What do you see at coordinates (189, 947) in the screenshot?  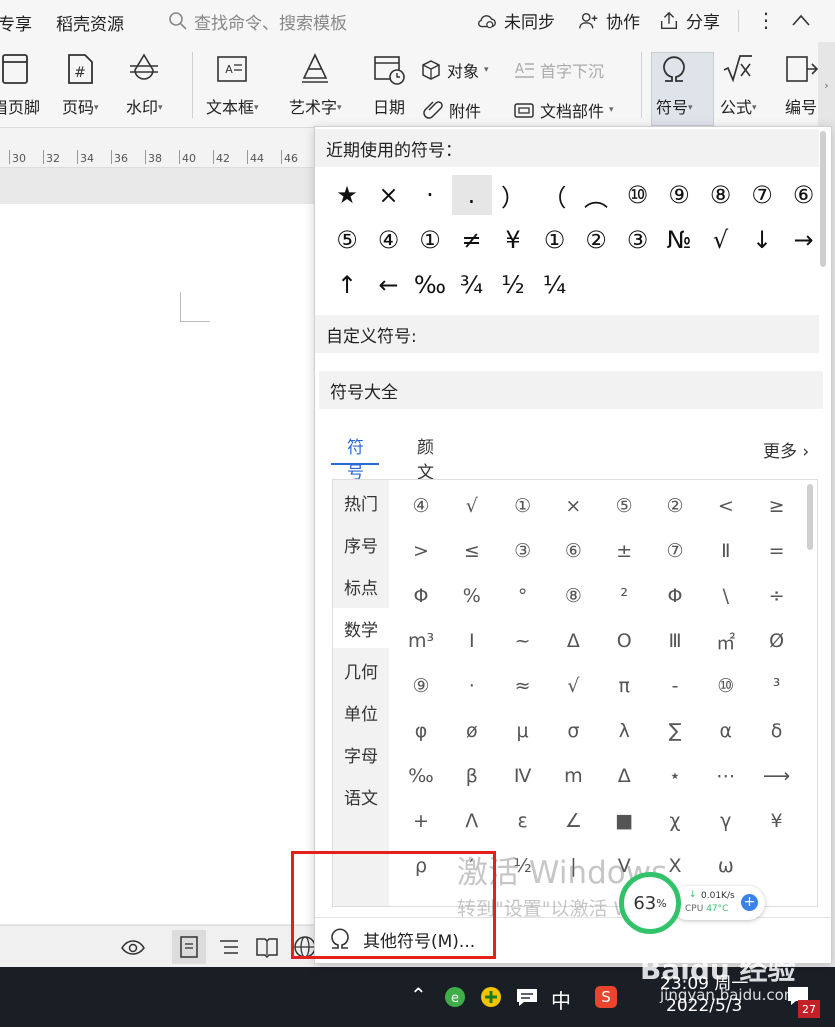 I see `page-view-icon` at bounding box center [189, 947].